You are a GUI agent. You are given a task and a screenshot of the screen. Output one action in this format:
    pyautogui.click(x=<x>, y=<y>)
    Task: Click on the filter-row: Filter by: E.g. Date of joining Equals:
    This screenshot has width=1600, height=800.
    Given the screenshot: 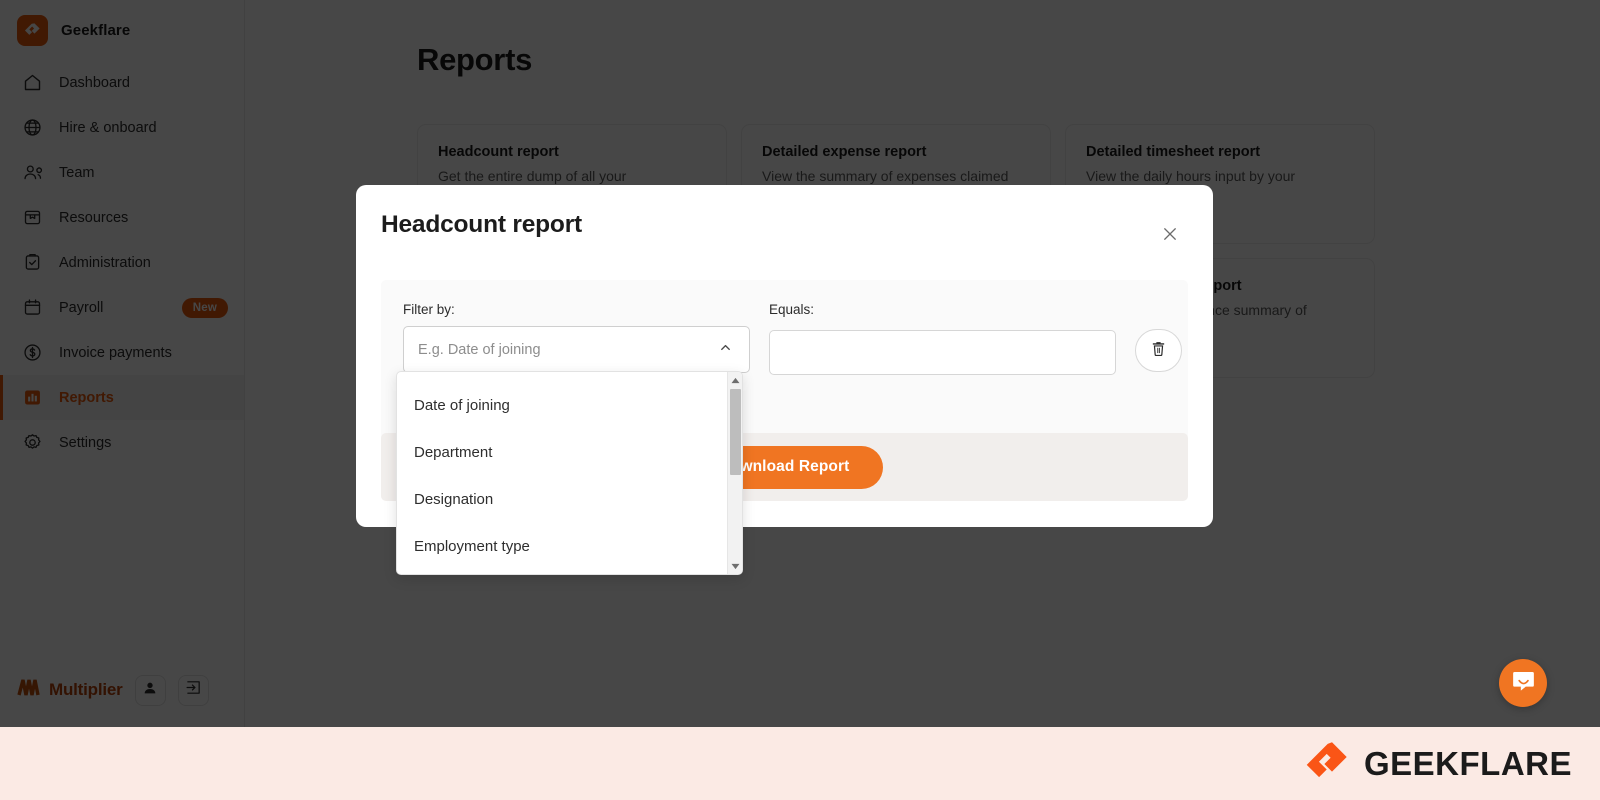 What is the action you would take?
    pyautogui.click(x=792, y=338)
    